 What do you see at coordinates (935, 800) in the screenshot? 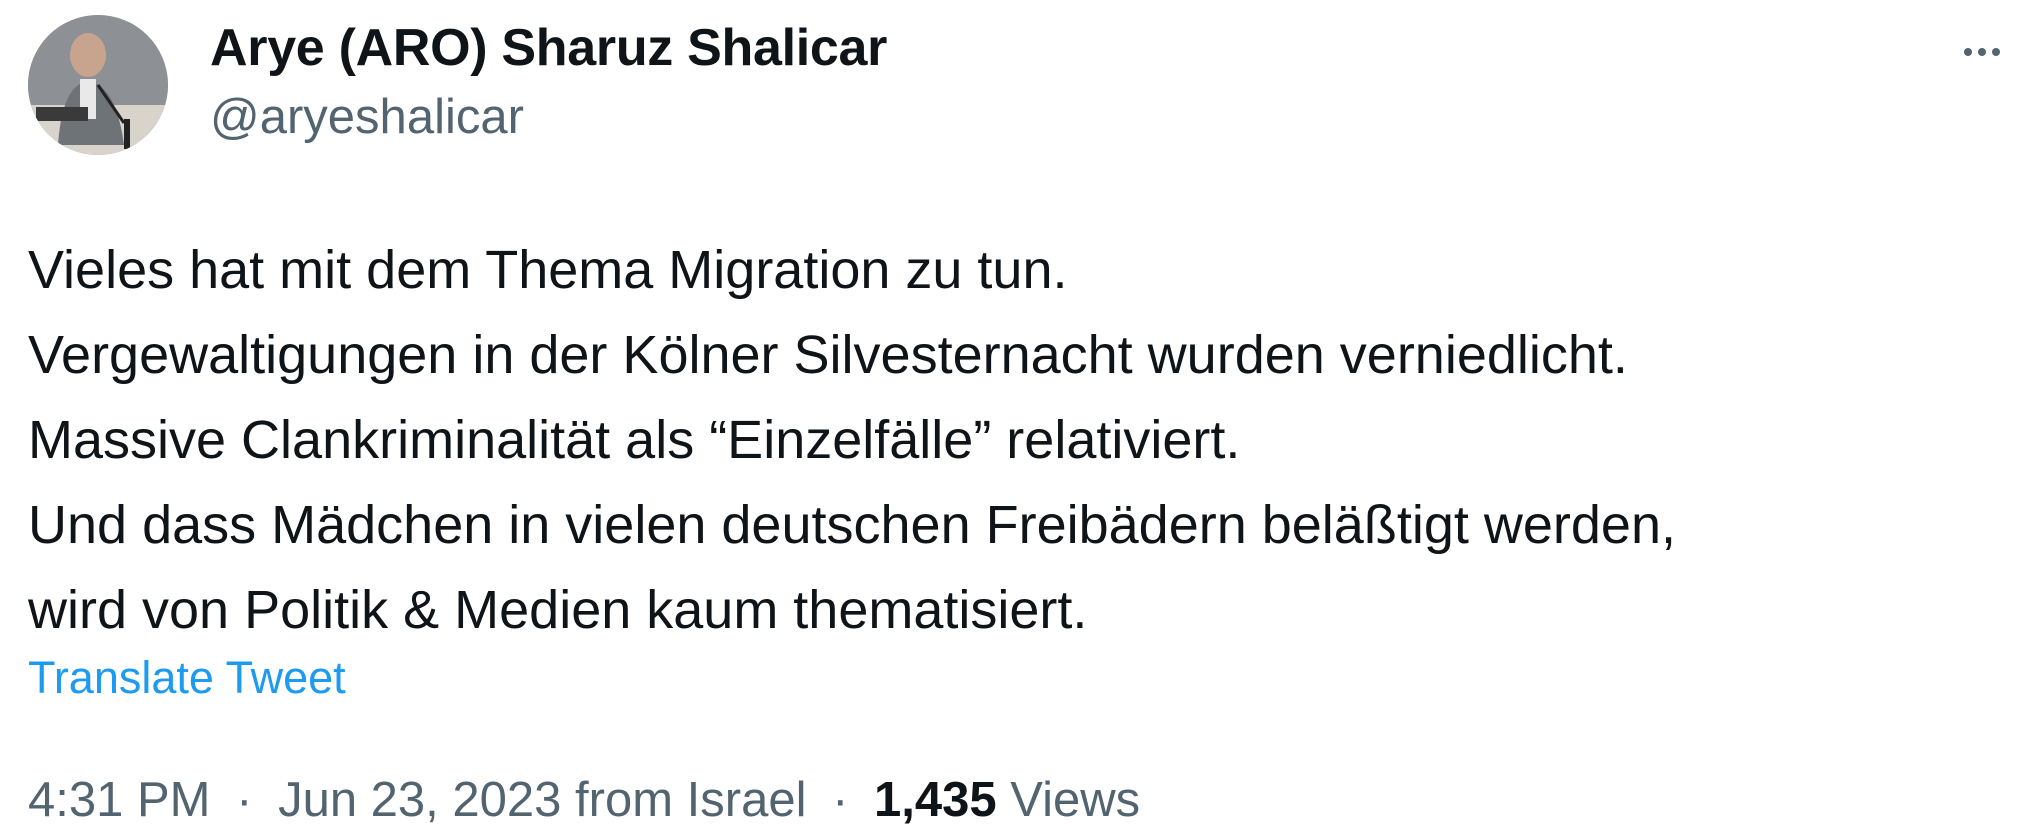
I see `views-count: 1,435` at bounding box center [935, 800].